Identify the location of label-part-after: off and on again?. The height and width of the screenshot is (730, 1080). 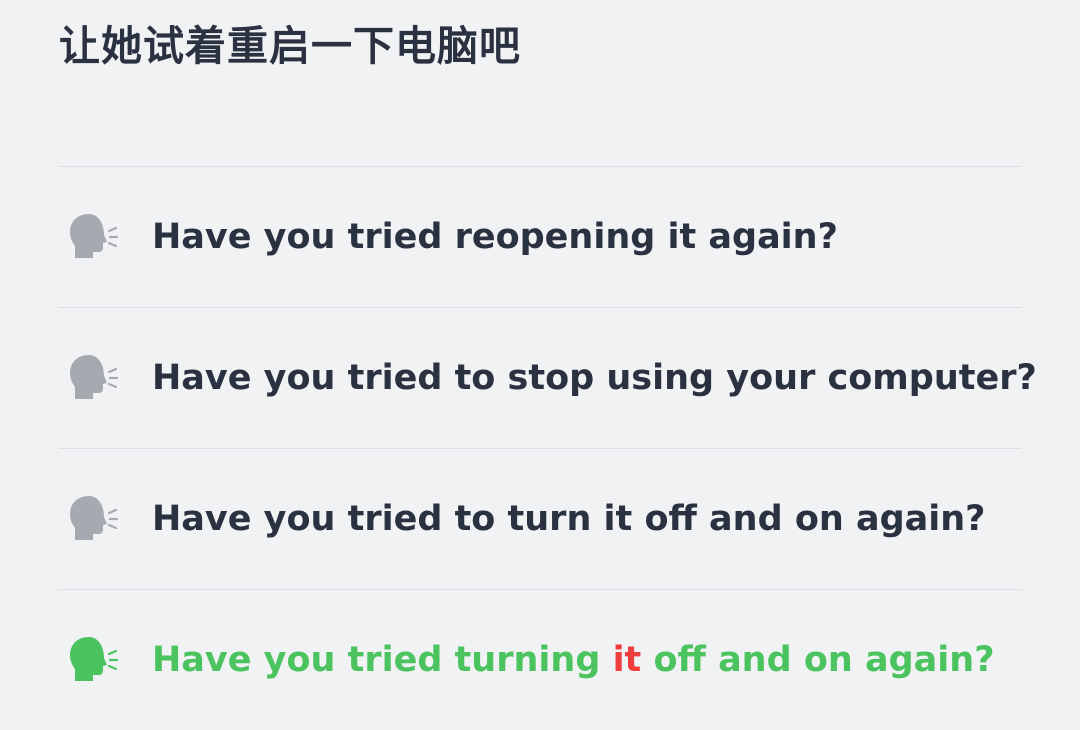
(818, 660).